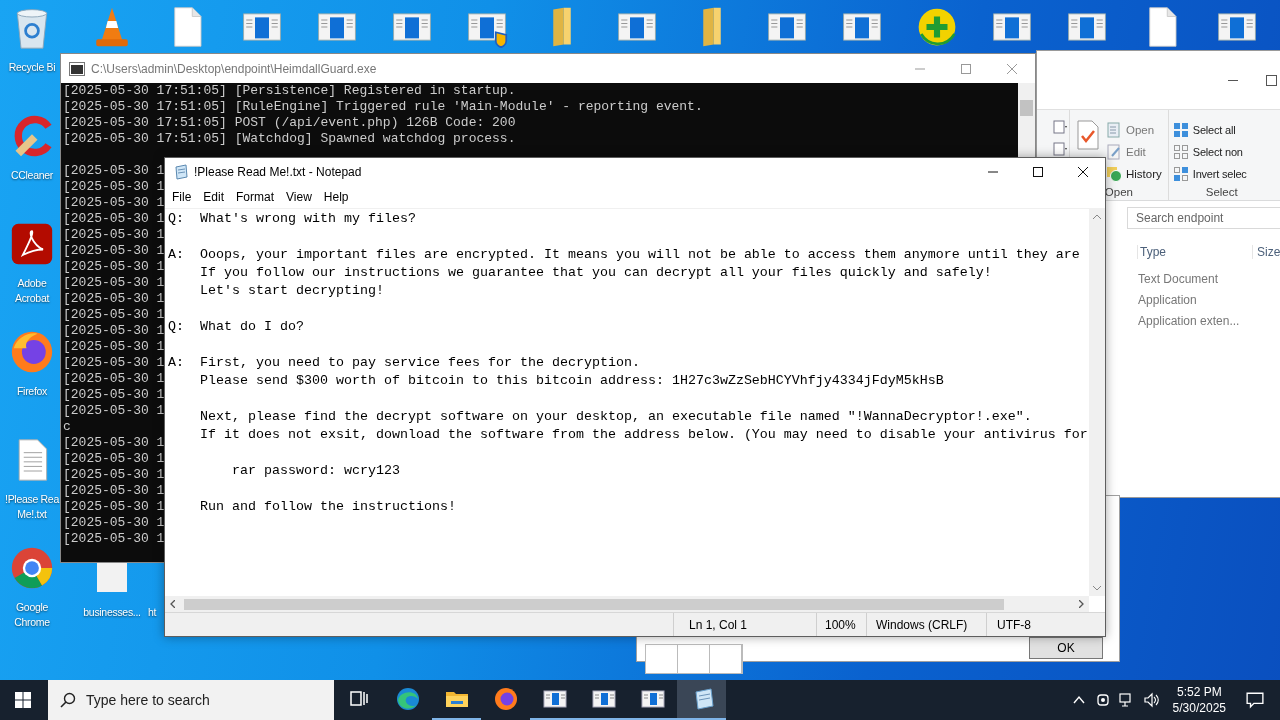 The width and height of the screenshot is (1280, 720). I want to click on menu-item: Help, so click(336, 197).